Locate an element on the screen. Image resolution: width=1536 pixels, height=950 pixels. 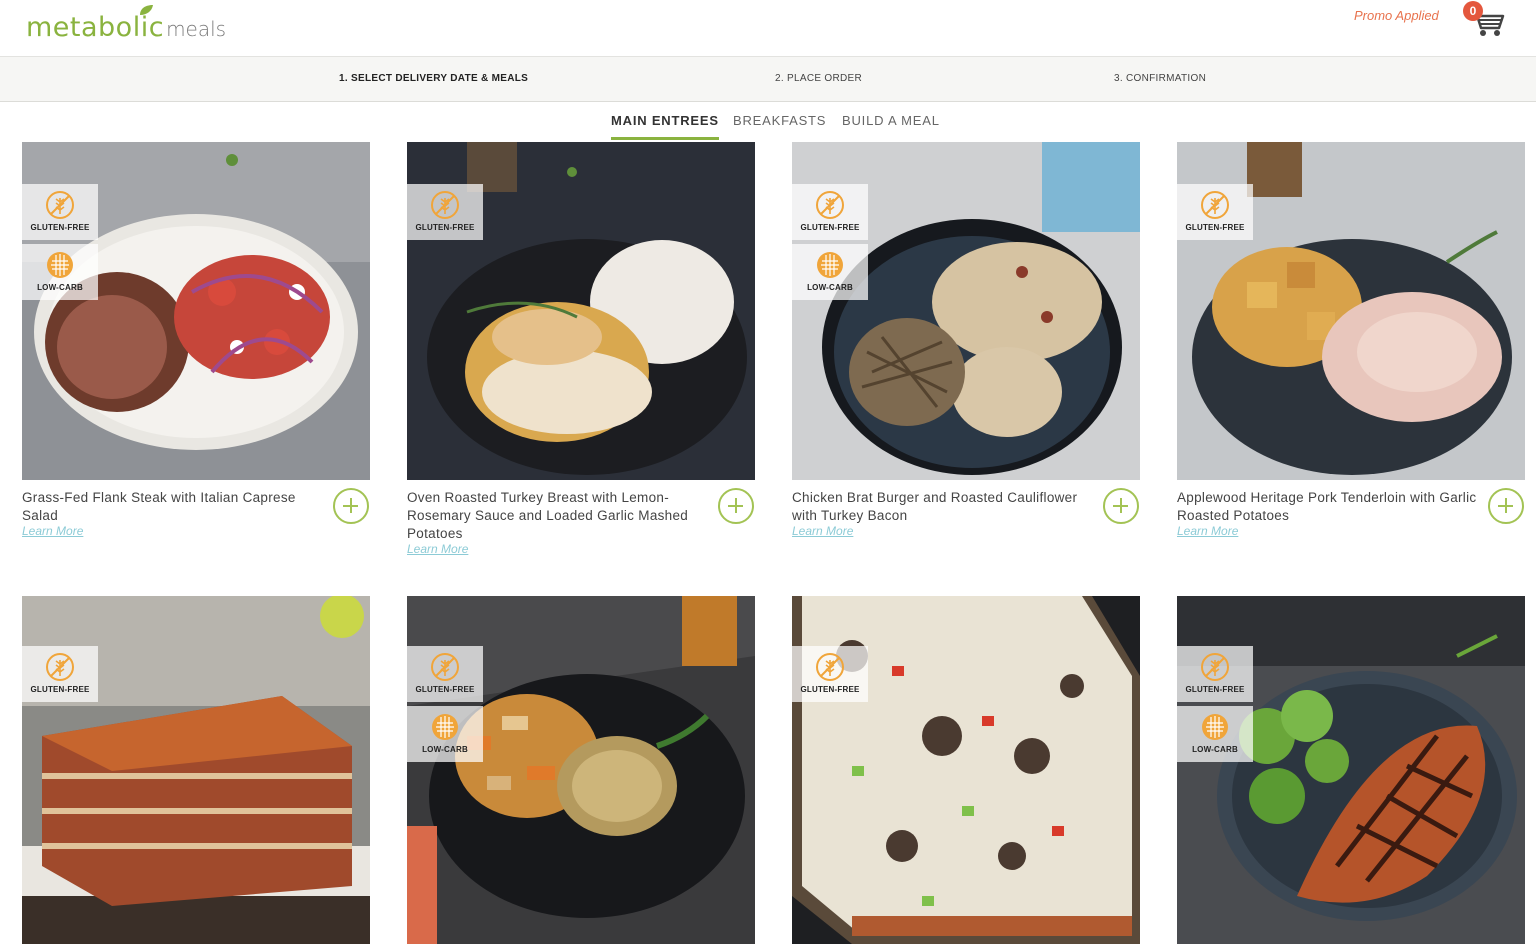
category-tabs: MAIN ENTREES BREAKFASTS BUILD A MEAL is located at coordinates (768, 122).